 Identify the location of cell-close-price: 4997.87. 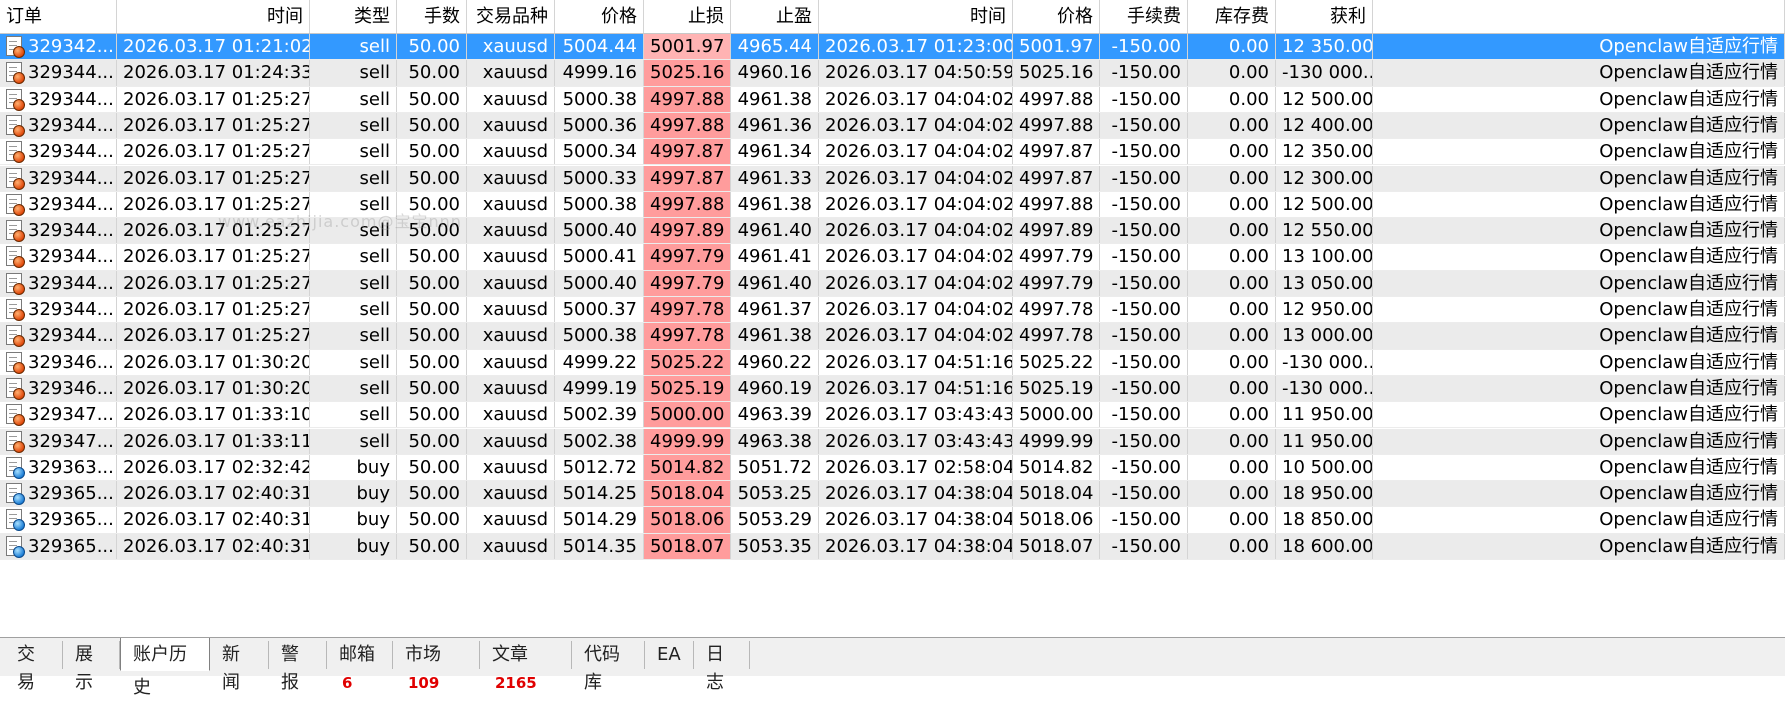
(1056, 178).